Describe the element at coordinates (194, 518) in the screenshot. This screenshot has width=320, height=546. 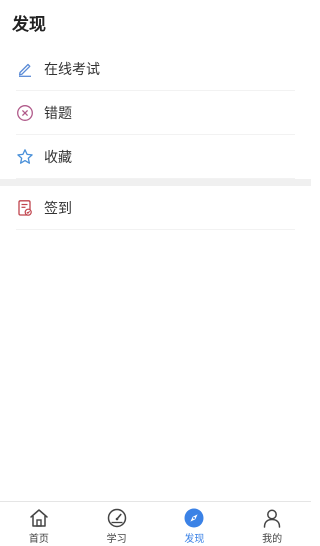
I see `compass-icon` at that location.